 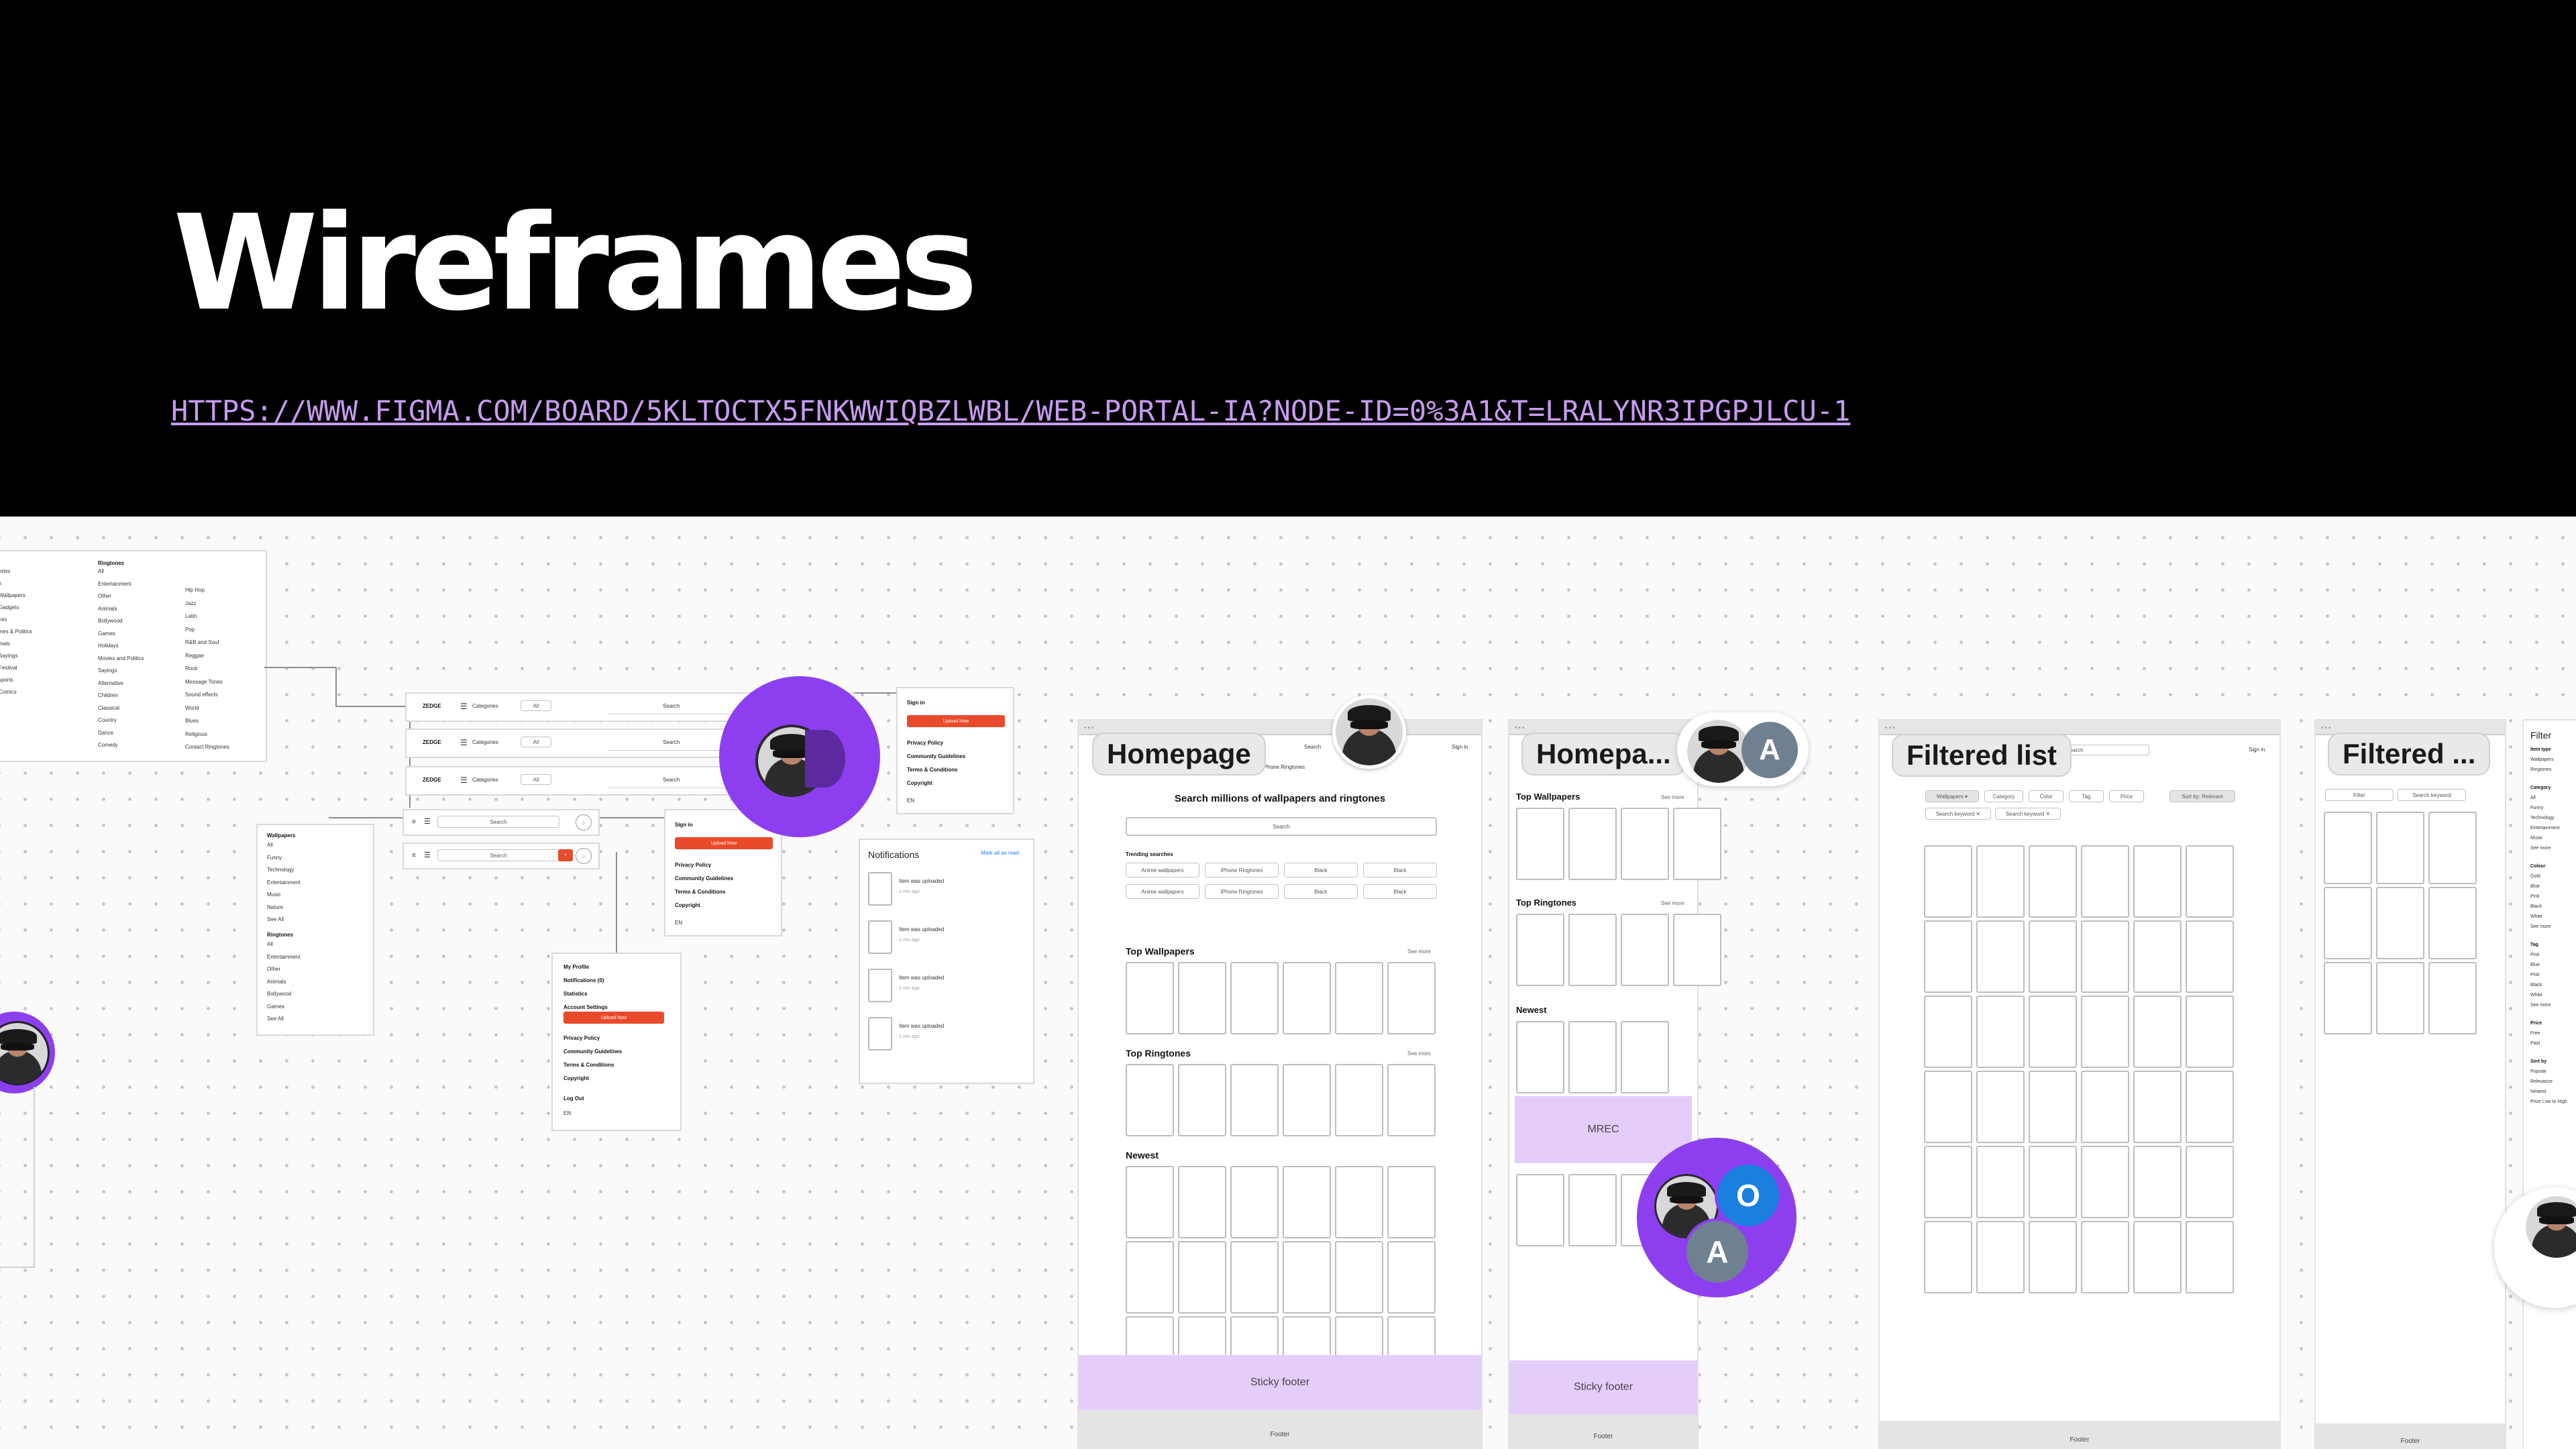 I want to click on sitemap-item: Pop, so click(x=190, y=630).